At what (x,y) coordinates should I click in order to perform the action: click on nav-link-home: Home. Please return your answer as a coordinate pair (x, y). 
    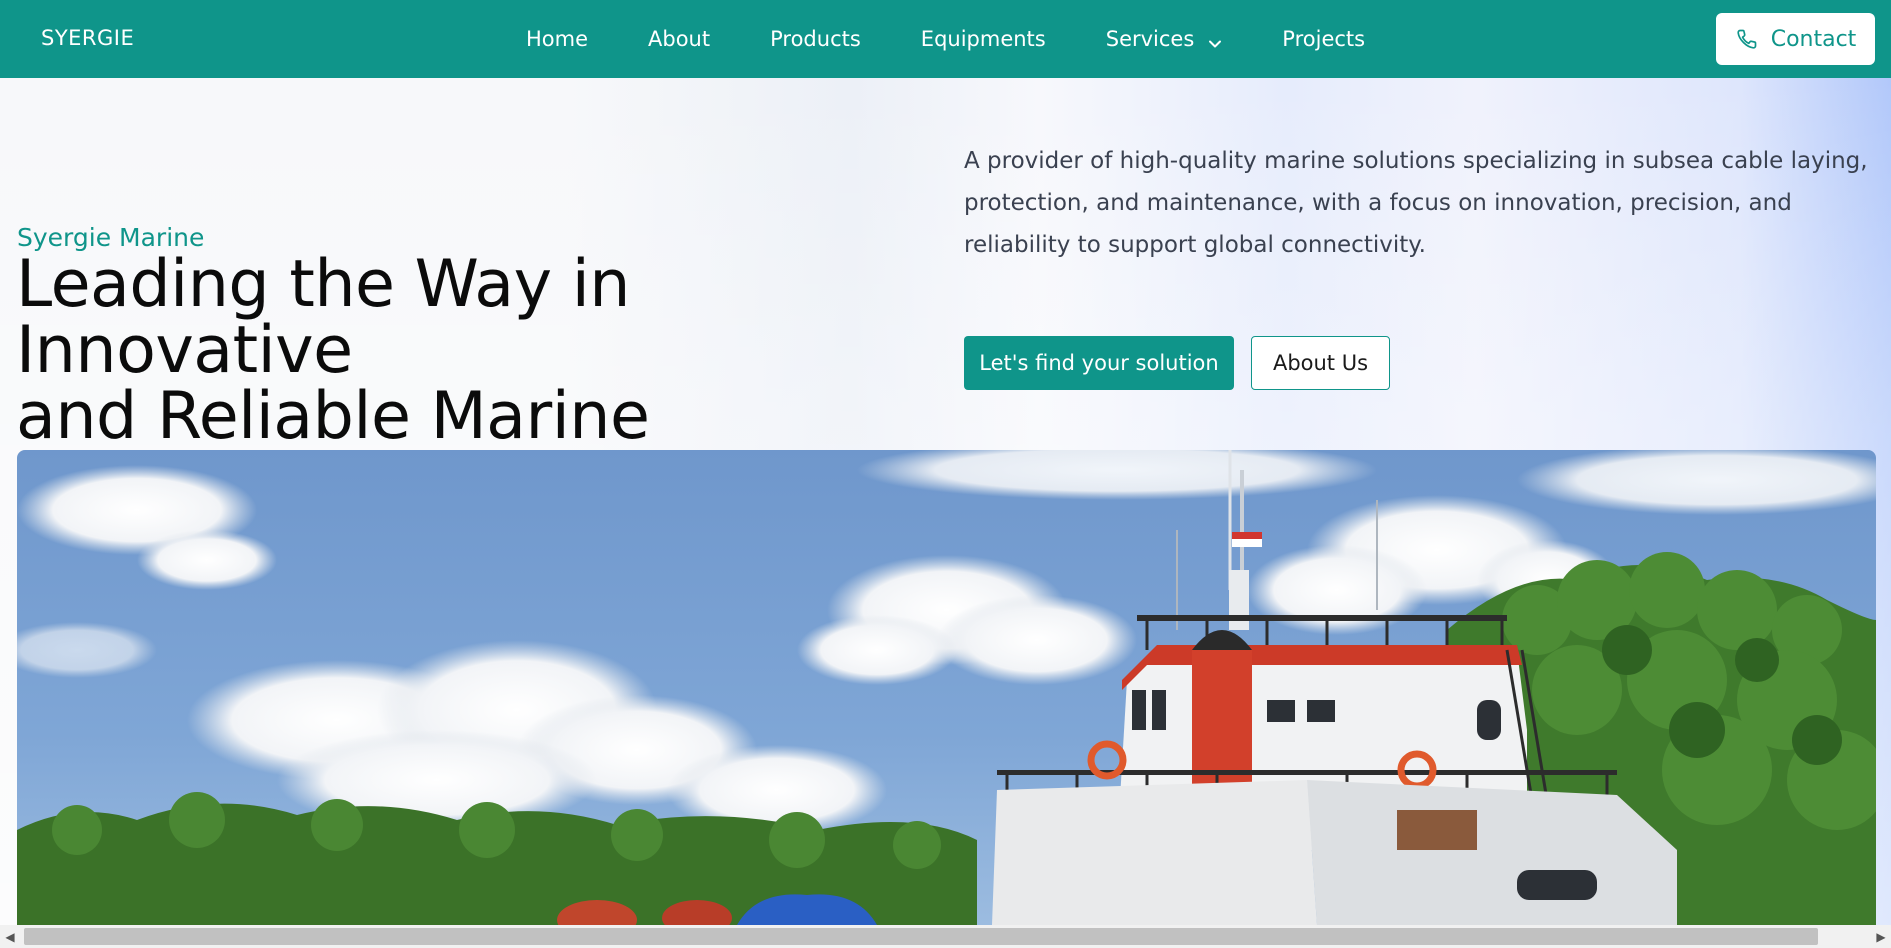
    Looking at the image, I should click on (557, 39).